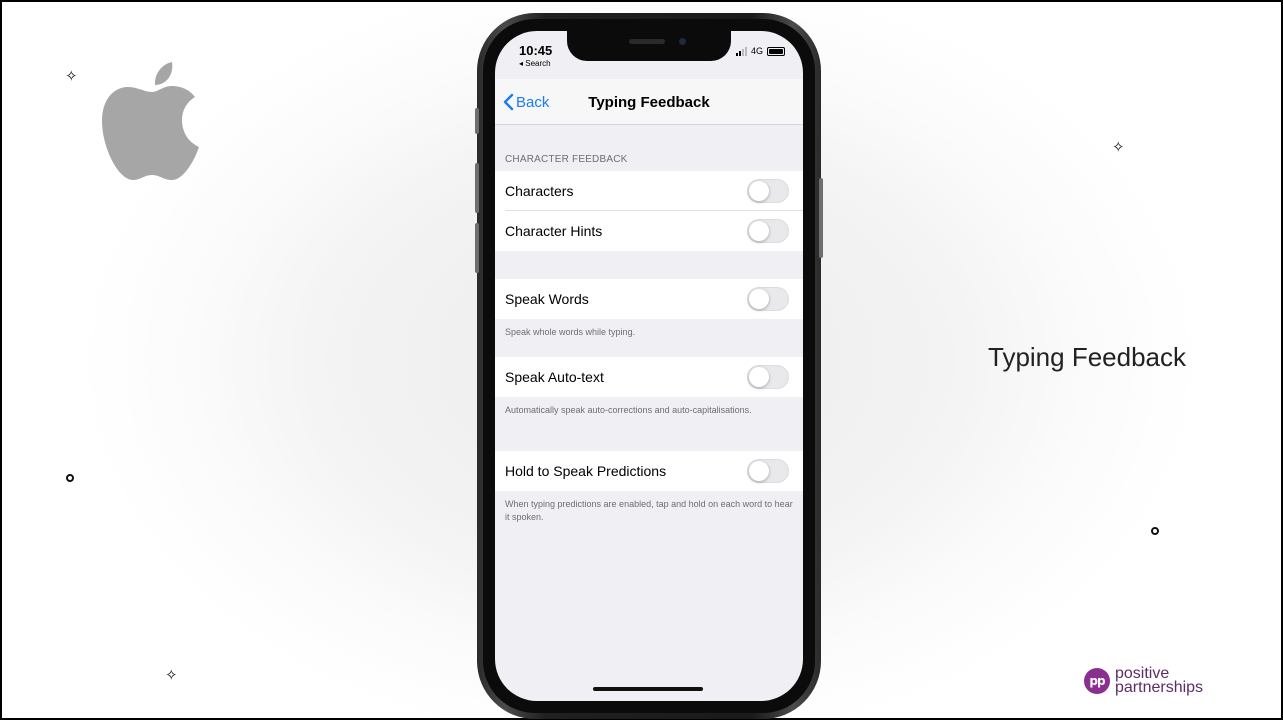  What do you see at coordinates (539, 191) in the screenshot?
I see `setting-label: Characters` at bounding box center [539, 191].